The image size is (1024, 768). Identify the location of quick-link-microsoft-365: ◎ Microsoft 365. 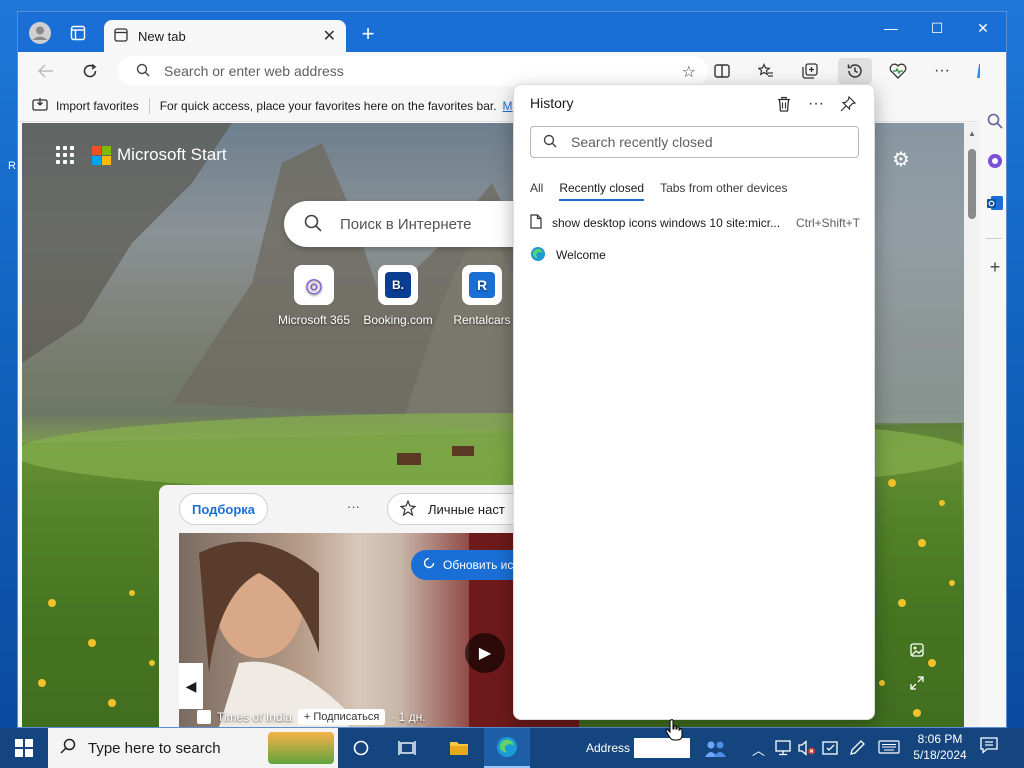
(314, 296).